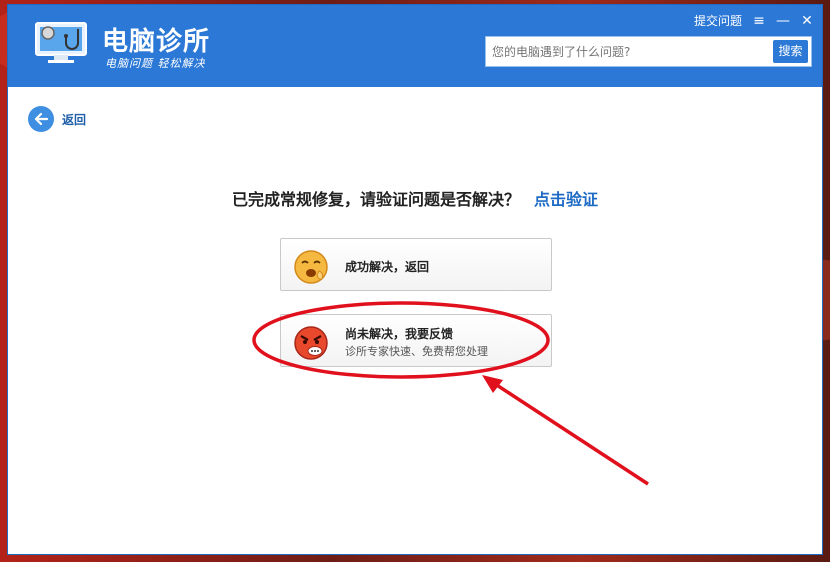  Describe the element at coordinates (399, 334) in the screenshot. I see `feedback-option-title: 尚未解决，我要反馈` at that location.